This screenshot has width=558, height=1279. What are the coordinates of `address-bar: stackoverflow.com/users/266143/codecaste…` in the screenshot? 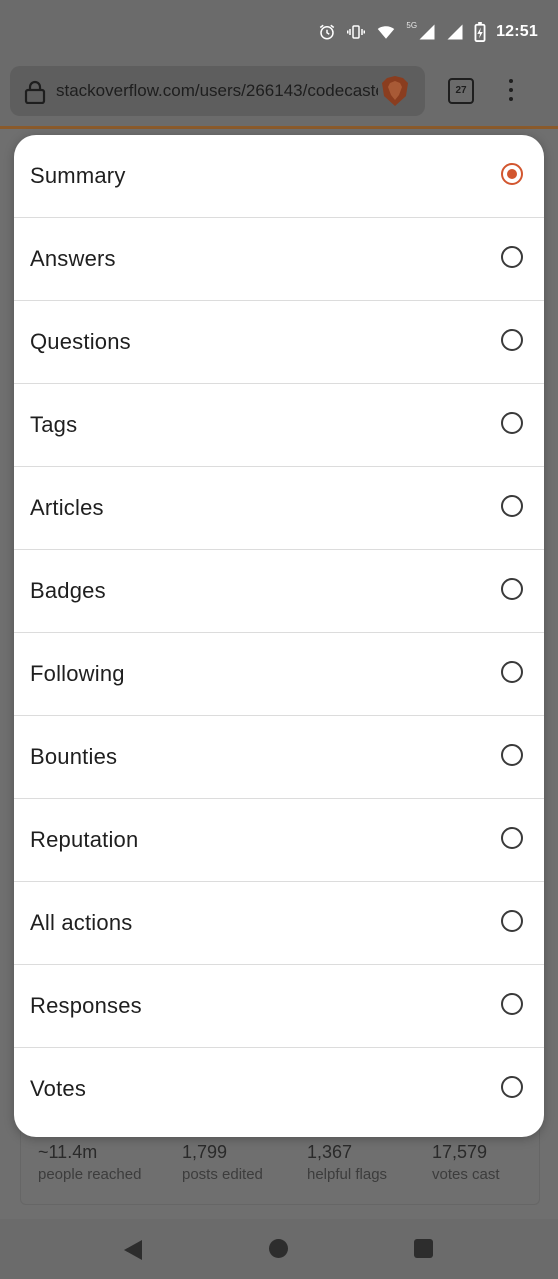 It's located at (217, 91).